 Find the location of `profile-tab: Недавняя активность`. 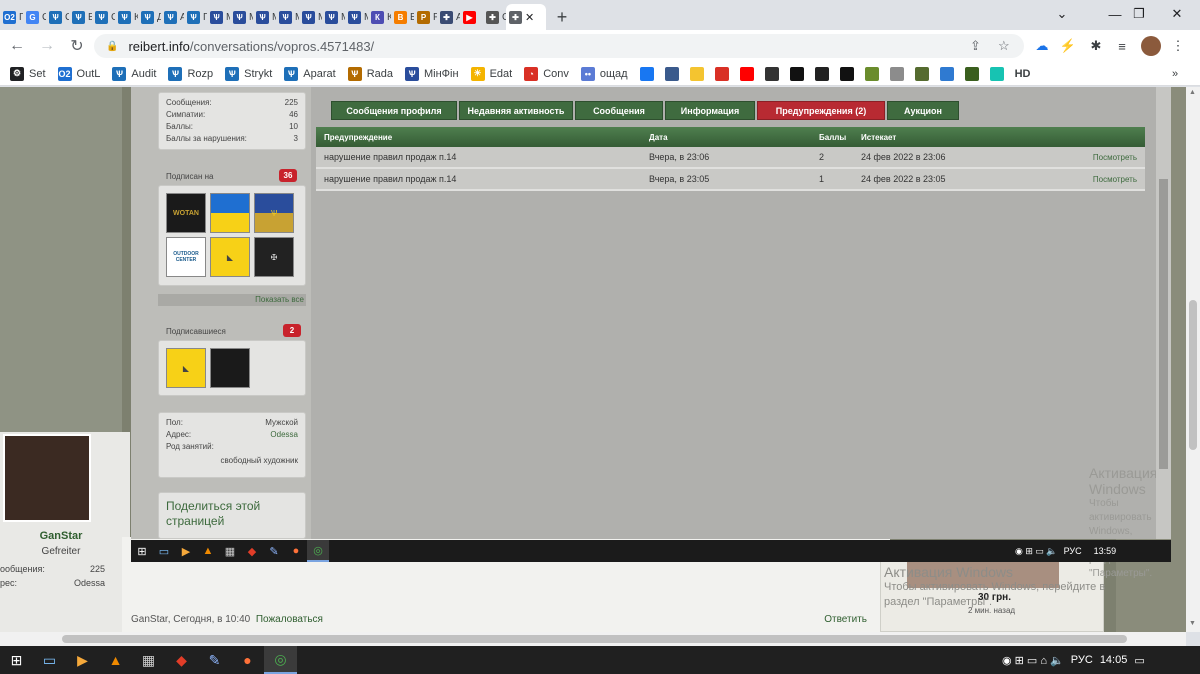

profile-tab: Недавняя активность is located at coordinates (516, 110).